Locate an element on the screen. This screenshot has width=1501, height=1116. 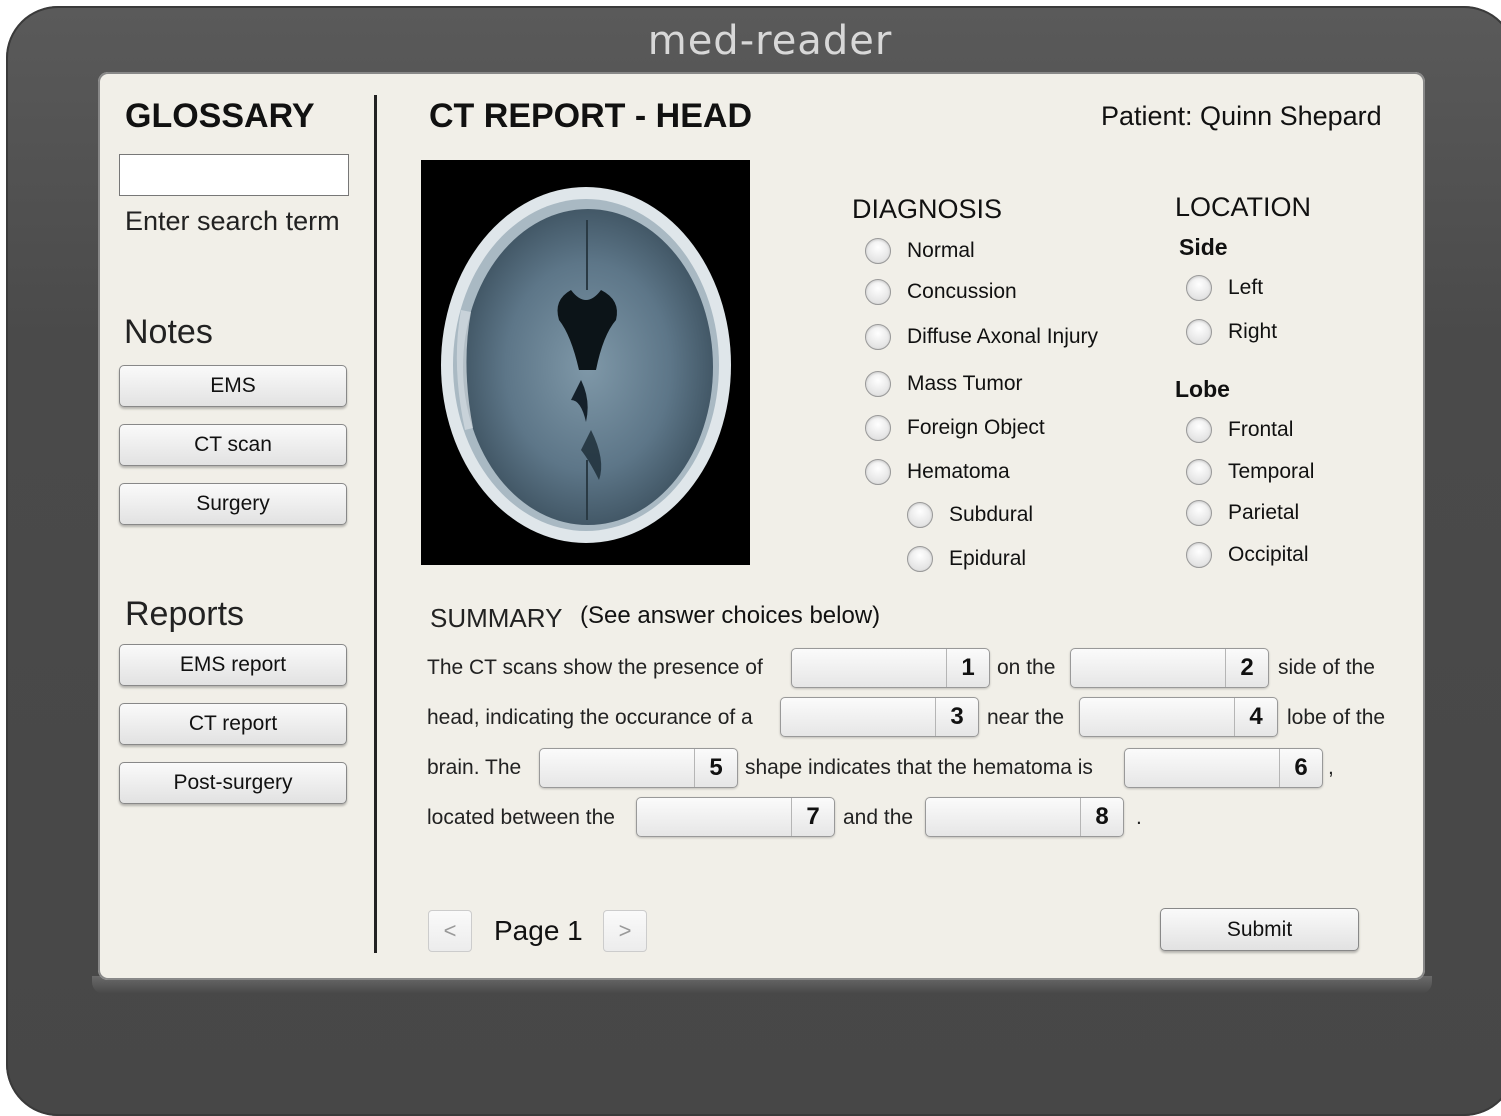
reports-ems-report-button: EMS report is located at coordinates (233, 665).